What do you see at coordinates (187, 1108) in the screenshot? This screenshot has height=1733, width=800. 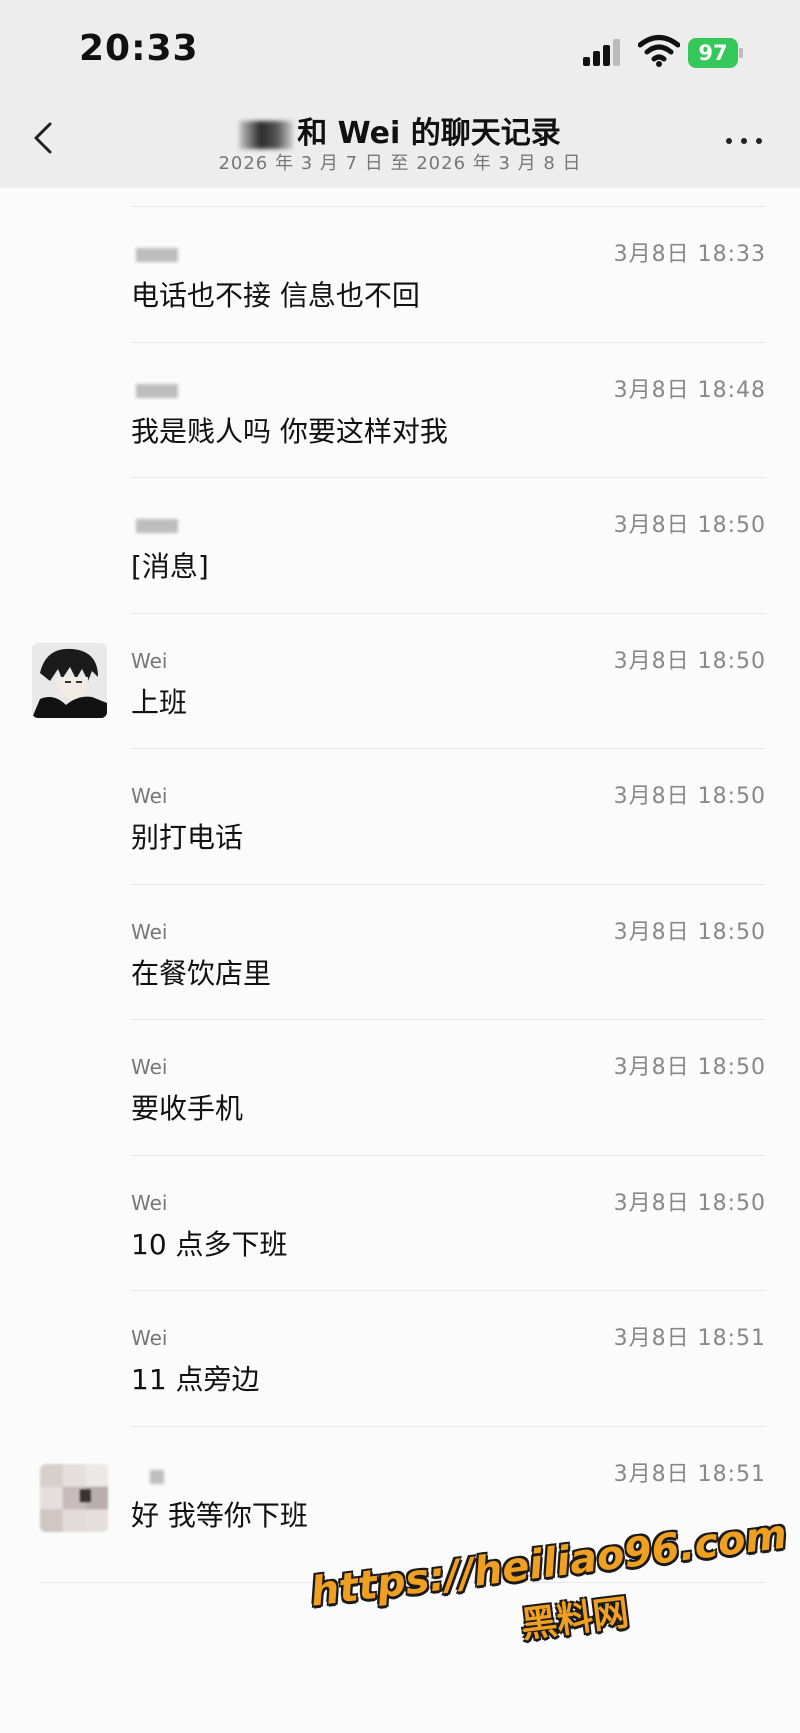 I see `message-text: 要收手机` at bounding box center [187, 1108].